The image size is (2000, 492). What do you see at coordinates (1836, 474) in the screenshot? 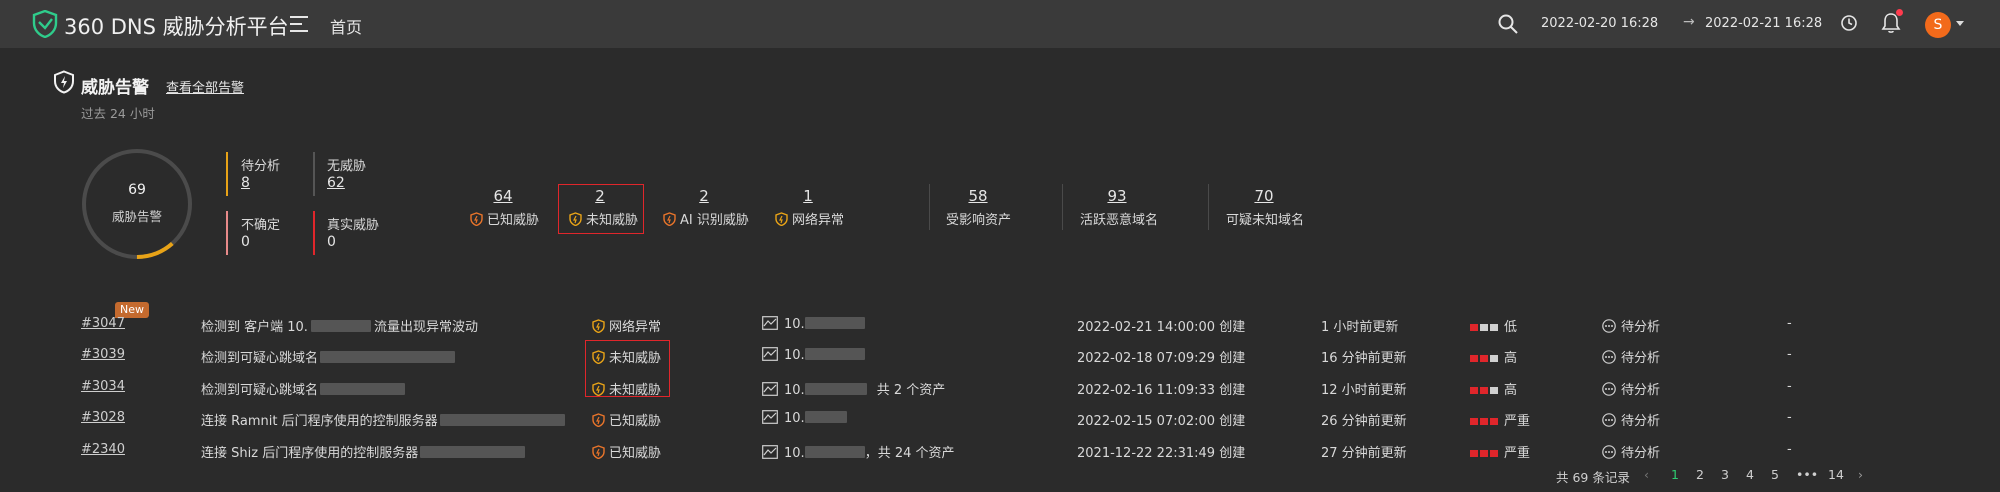
I see `pagination-page-last: 14` at bounding box center [1836, 474].